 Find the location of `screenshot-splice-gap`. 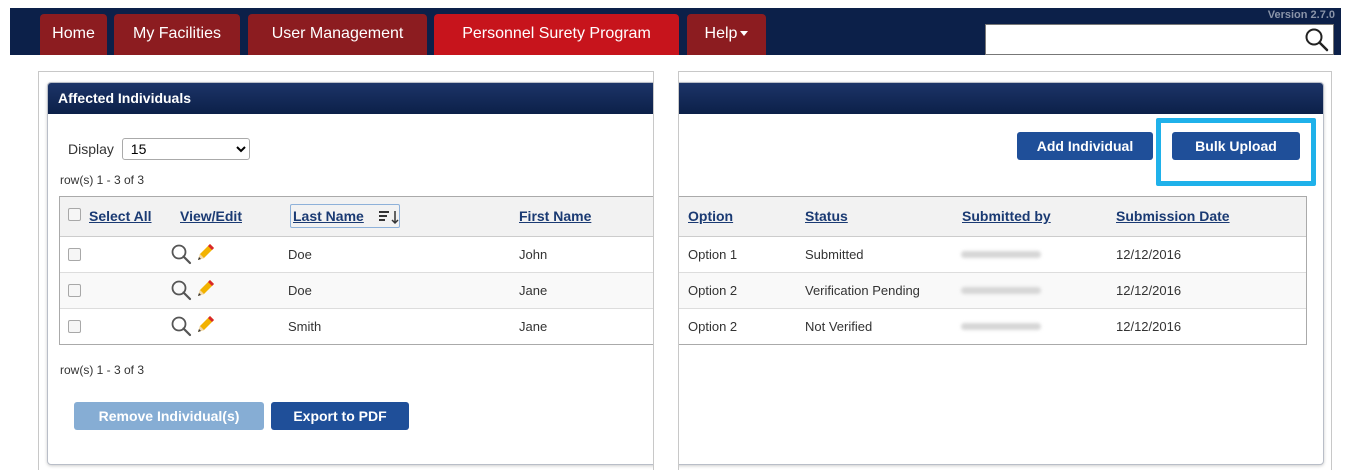

screenshot-splice-gap is located at coordinates (666, 270).